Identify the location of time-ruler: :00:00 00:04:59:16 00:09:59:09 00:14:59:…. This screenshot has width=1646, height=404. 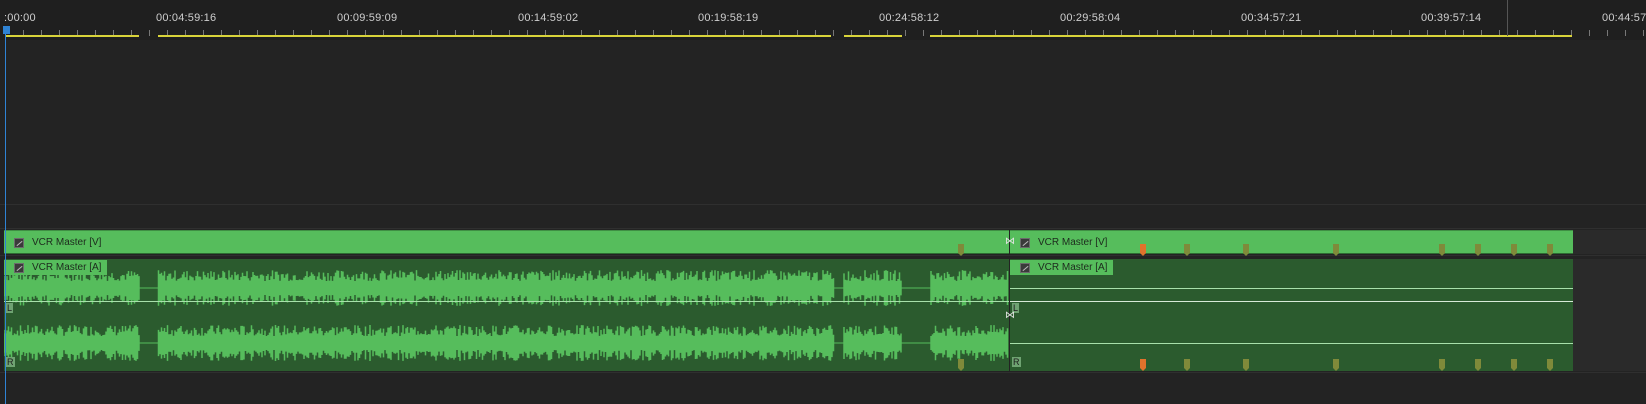
(823, 20).